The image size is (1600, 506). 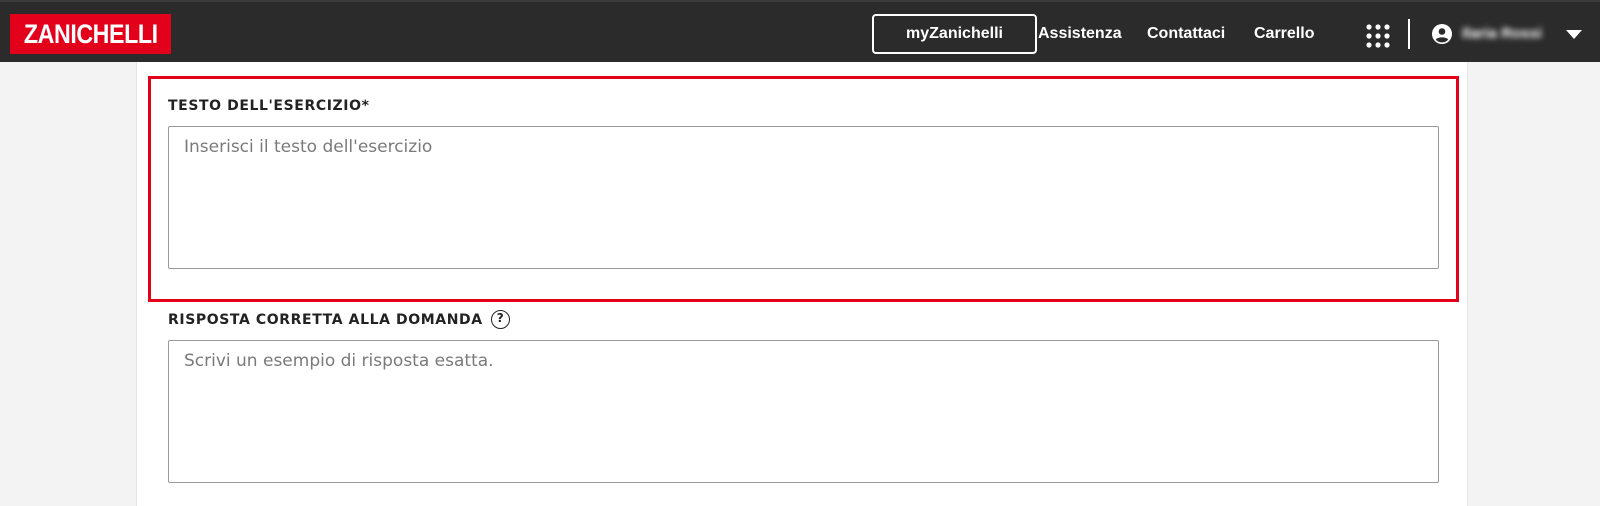 I want to click on correct-answer-label: RISPOSTA CORRETTA ALLA DOMANDA, so click(x=325, y=319).